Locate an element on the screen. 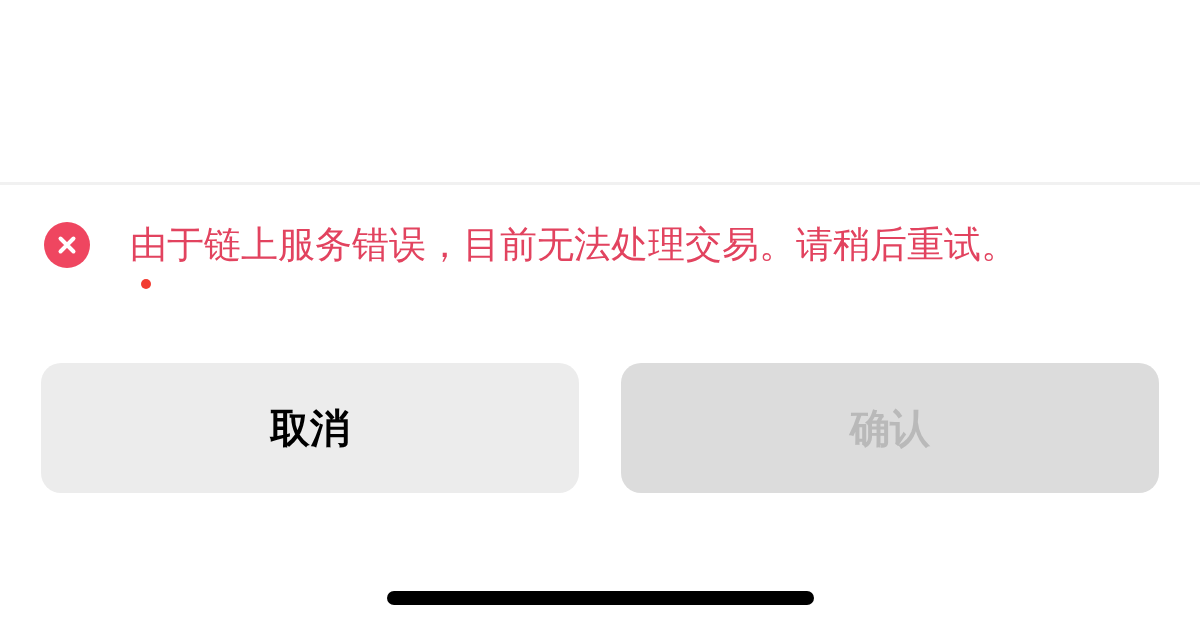 This screenshot has height=627, width=1200. cancel-button: 取消 is located at coordinates (310, 428).